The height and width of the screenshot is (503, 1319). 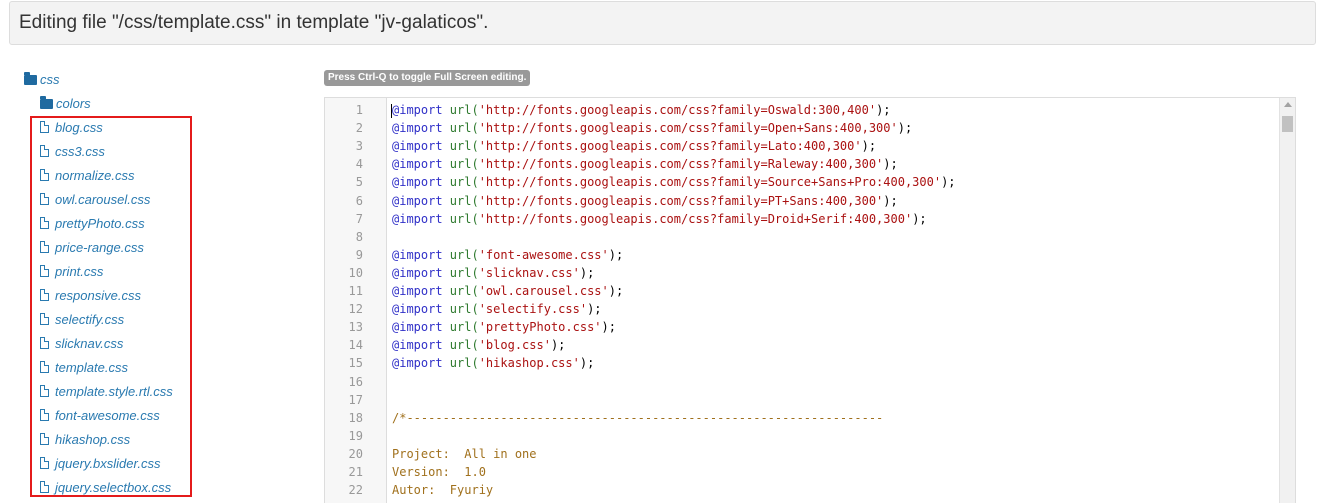 What do you see at coordinates (1287, 124) in the screenshot?
I see `scrollbar-thumb` at bounding box center [1287, 124].